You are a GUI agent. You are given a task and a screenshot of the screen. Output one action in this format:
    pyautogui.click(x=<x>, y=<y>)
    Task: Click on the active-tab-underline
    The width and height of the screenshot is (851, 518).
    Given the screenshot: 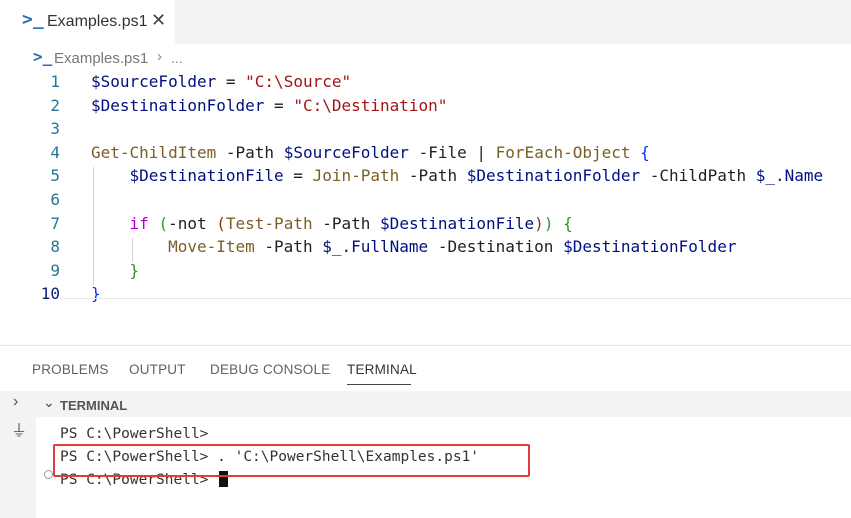 What is the action you would take?
    pyautogui.click(x=379, y=384)
    